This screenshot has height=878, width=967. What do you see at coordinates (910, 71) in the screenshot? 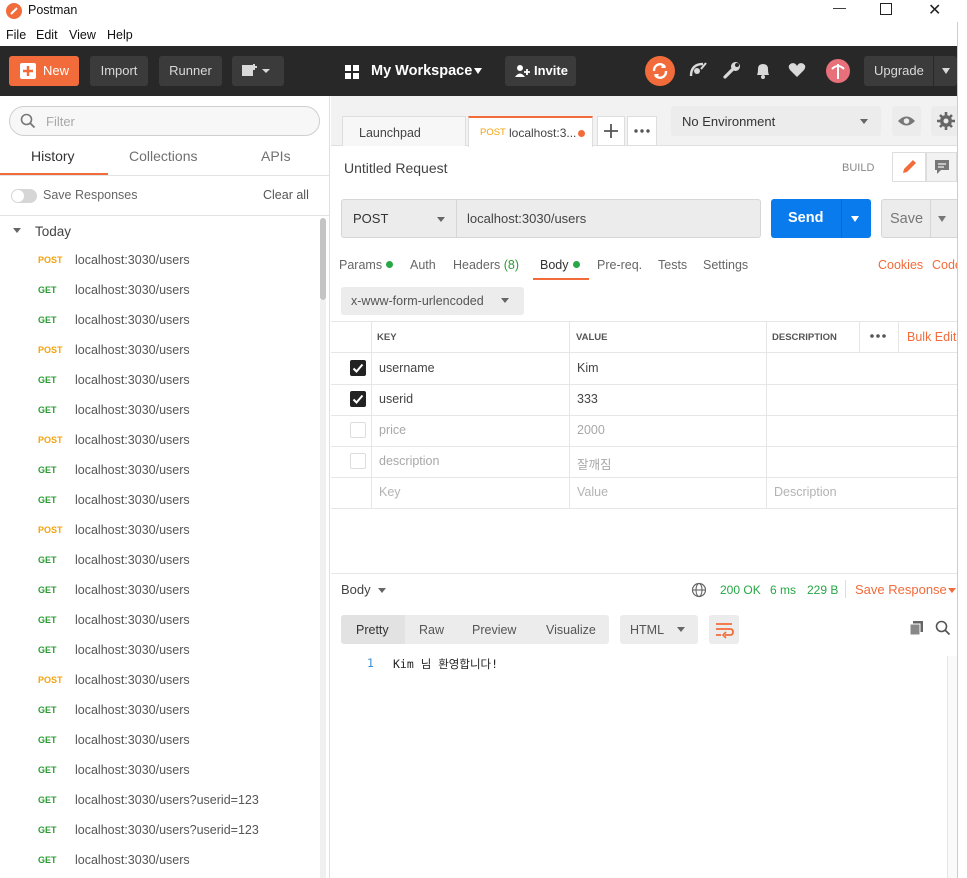
I see `upgrade-button: Upgrade` at bounding box center [910, 71].